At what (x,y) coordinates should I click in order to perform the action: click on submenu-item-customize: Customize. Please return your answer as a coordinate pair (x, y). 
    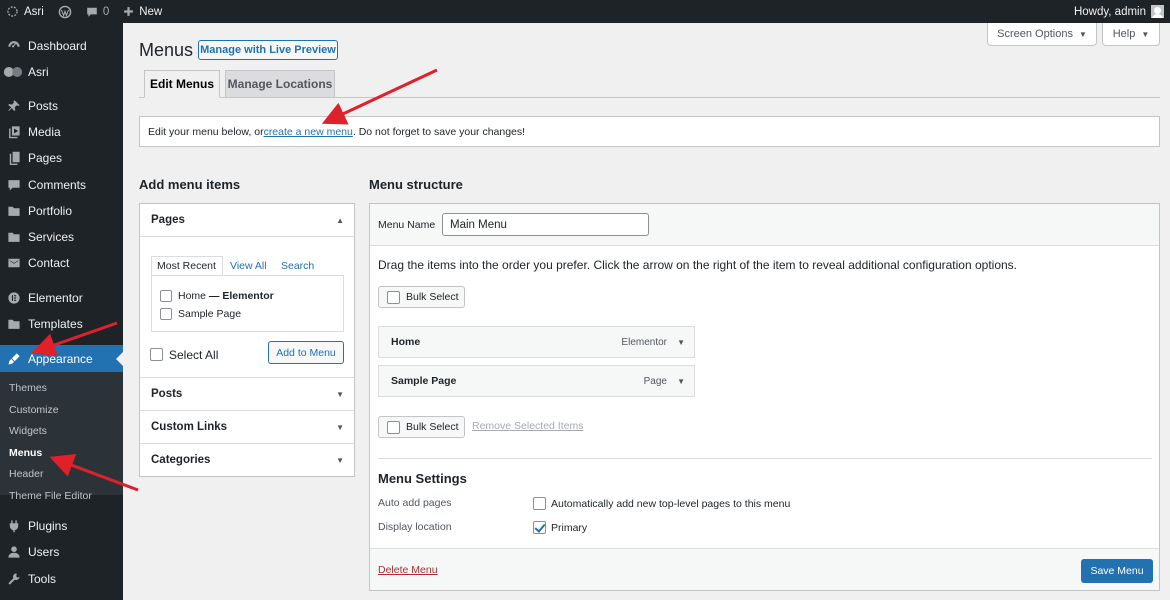
    Looking at the image, I should click on (34, 410).